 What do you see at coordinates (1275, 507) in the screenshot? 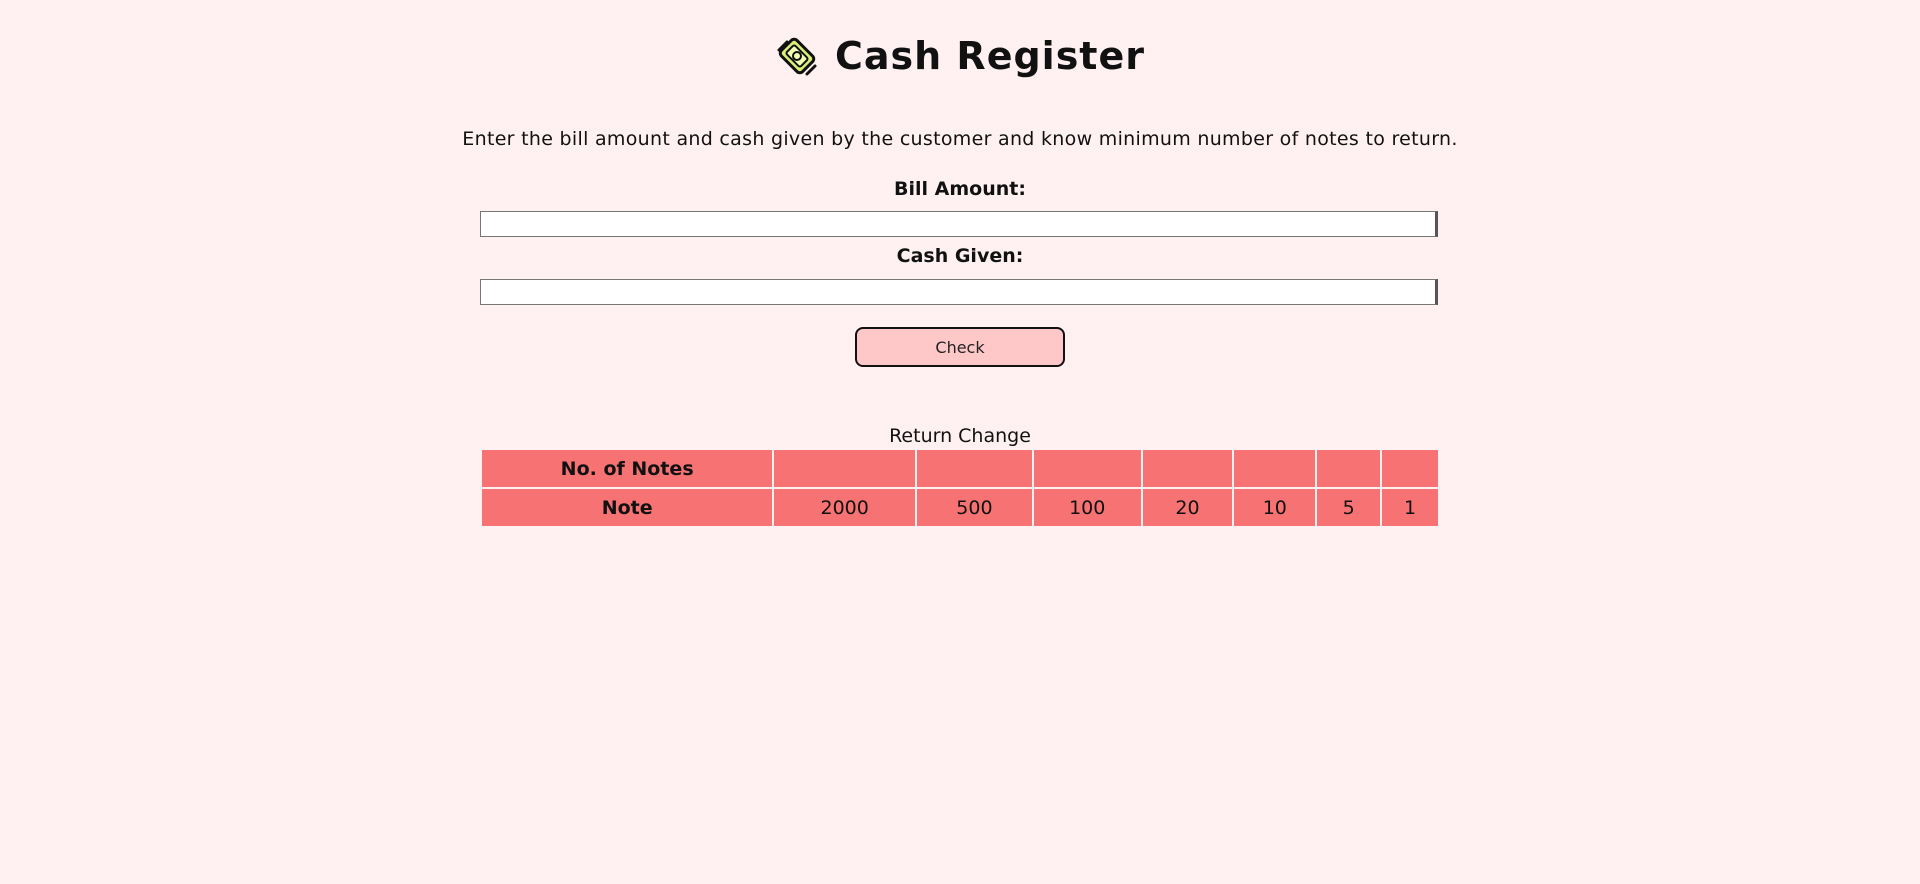
I see `note-value-cell: 10` at bounding box center [1275, 507].